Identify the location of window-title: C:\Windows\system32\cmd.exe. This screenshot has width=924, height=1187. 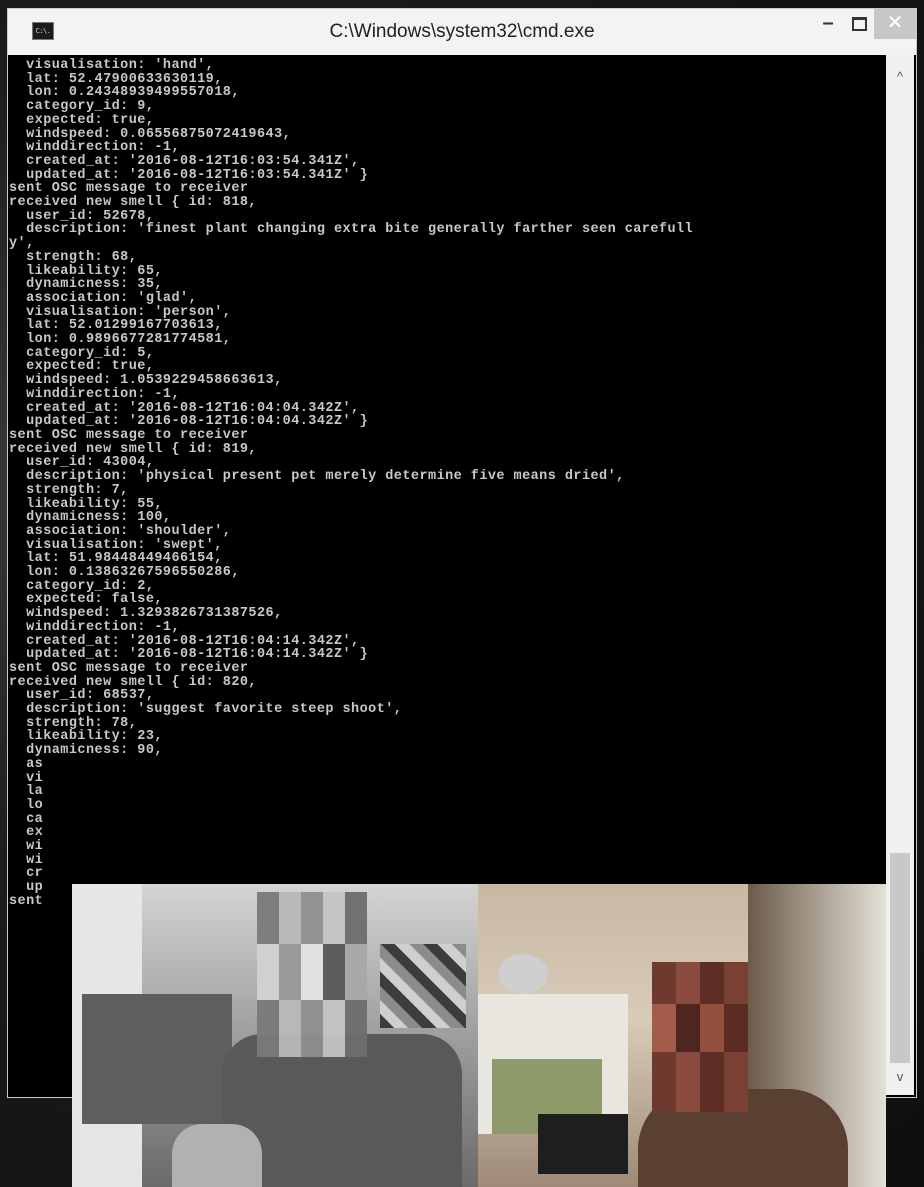
(462, 31).